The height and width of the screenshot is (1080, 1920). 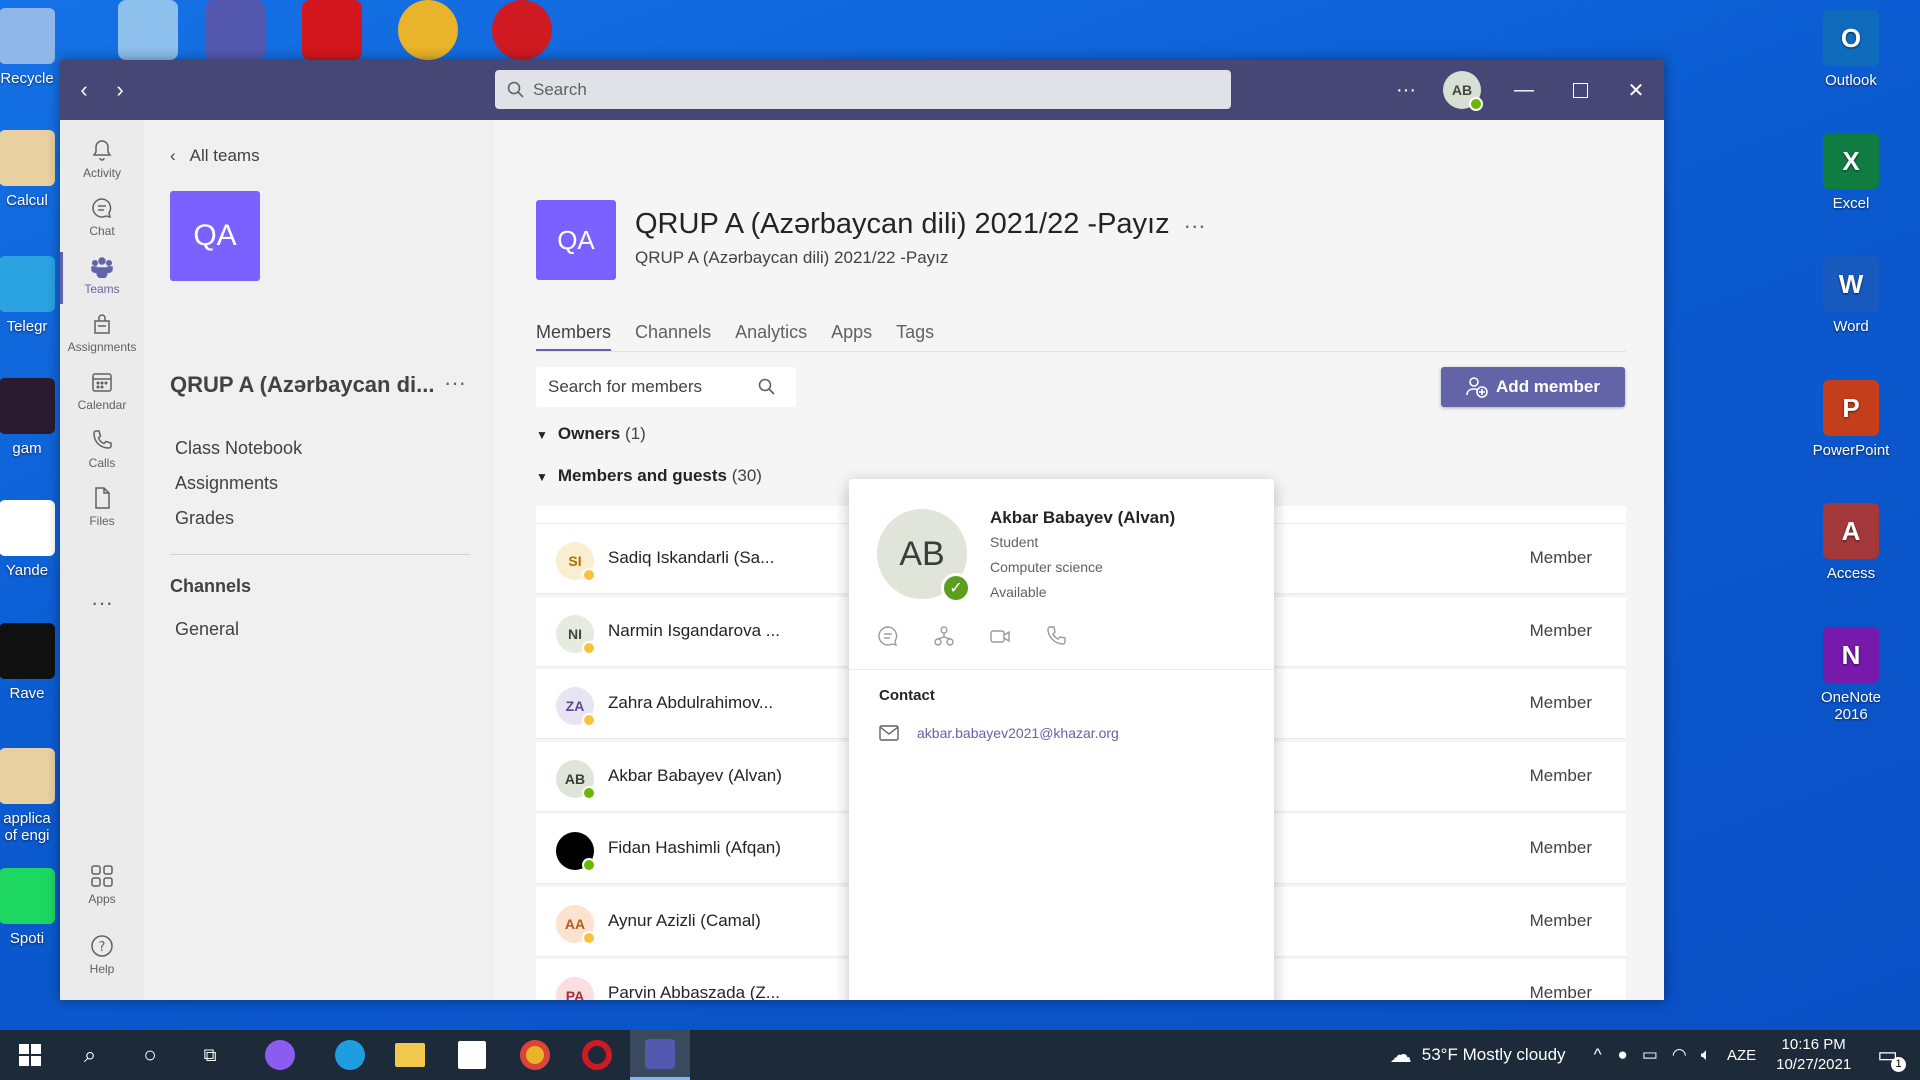 What do you see at coordinates (576, 707) in the screenshot?
I see `avatar: ZA` at bounding box center [576, 707].